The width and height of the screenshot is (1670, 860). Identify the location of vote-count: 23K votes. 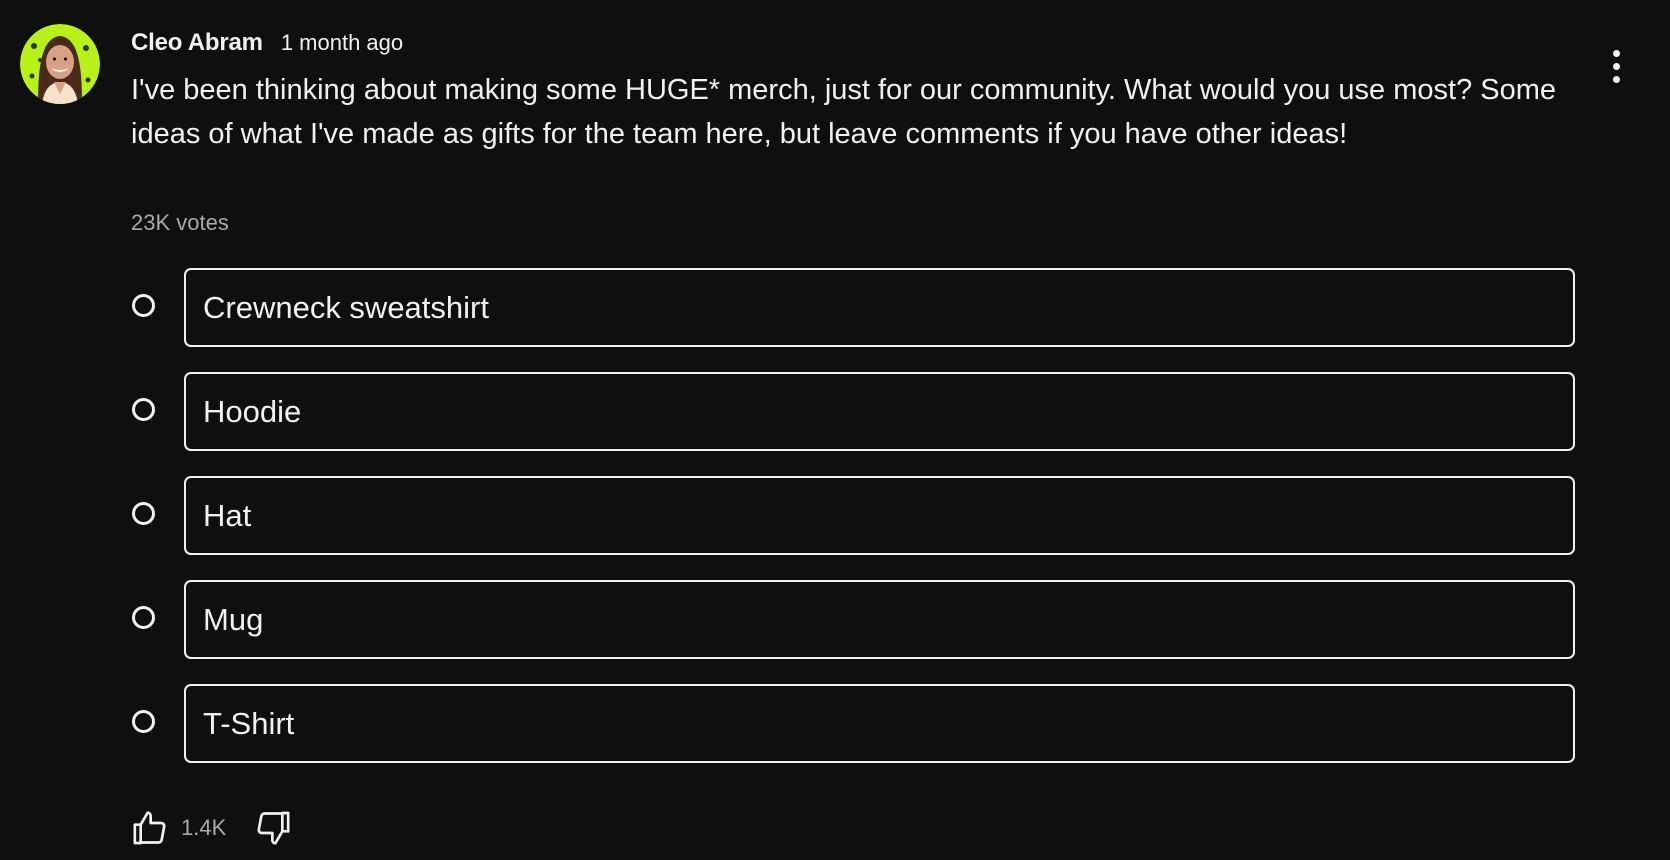
(180, 222).